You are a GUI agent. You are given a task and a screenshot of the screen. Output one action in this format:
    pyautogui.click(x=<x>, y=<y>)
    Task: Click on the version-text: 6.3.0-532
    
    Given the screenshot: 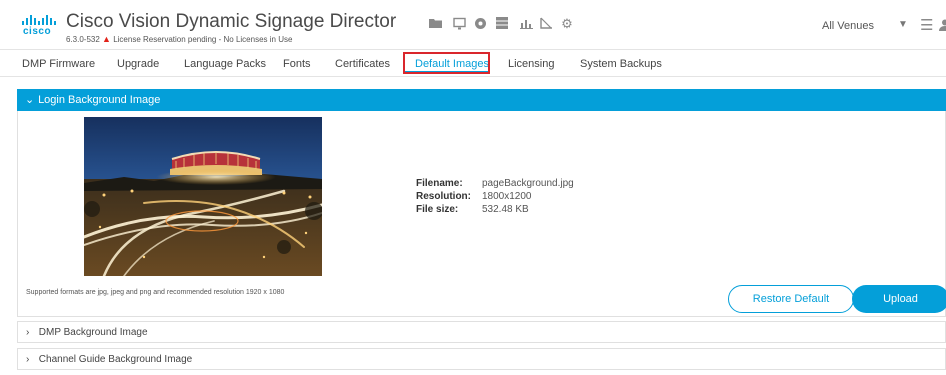 What is the action you would take?
    pyautogui.click(x=83, y=39)
    